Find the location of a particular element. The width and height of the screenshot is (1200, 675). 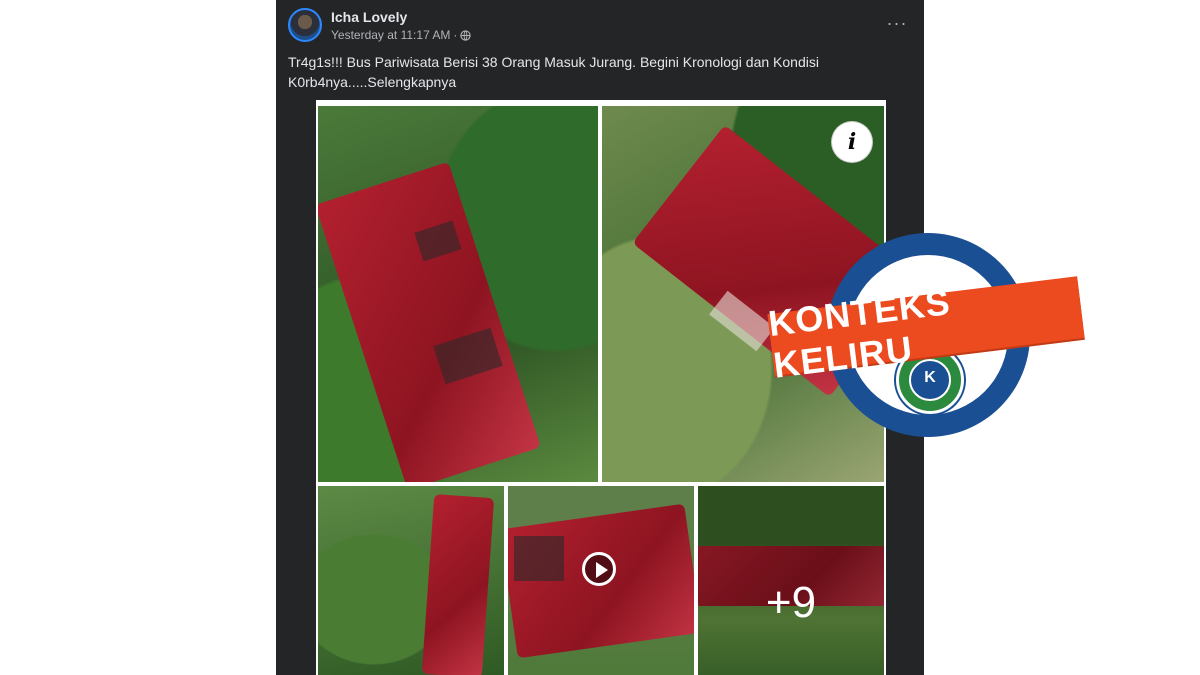

photo-5-more: +9 is located at coordinates (791, 580).